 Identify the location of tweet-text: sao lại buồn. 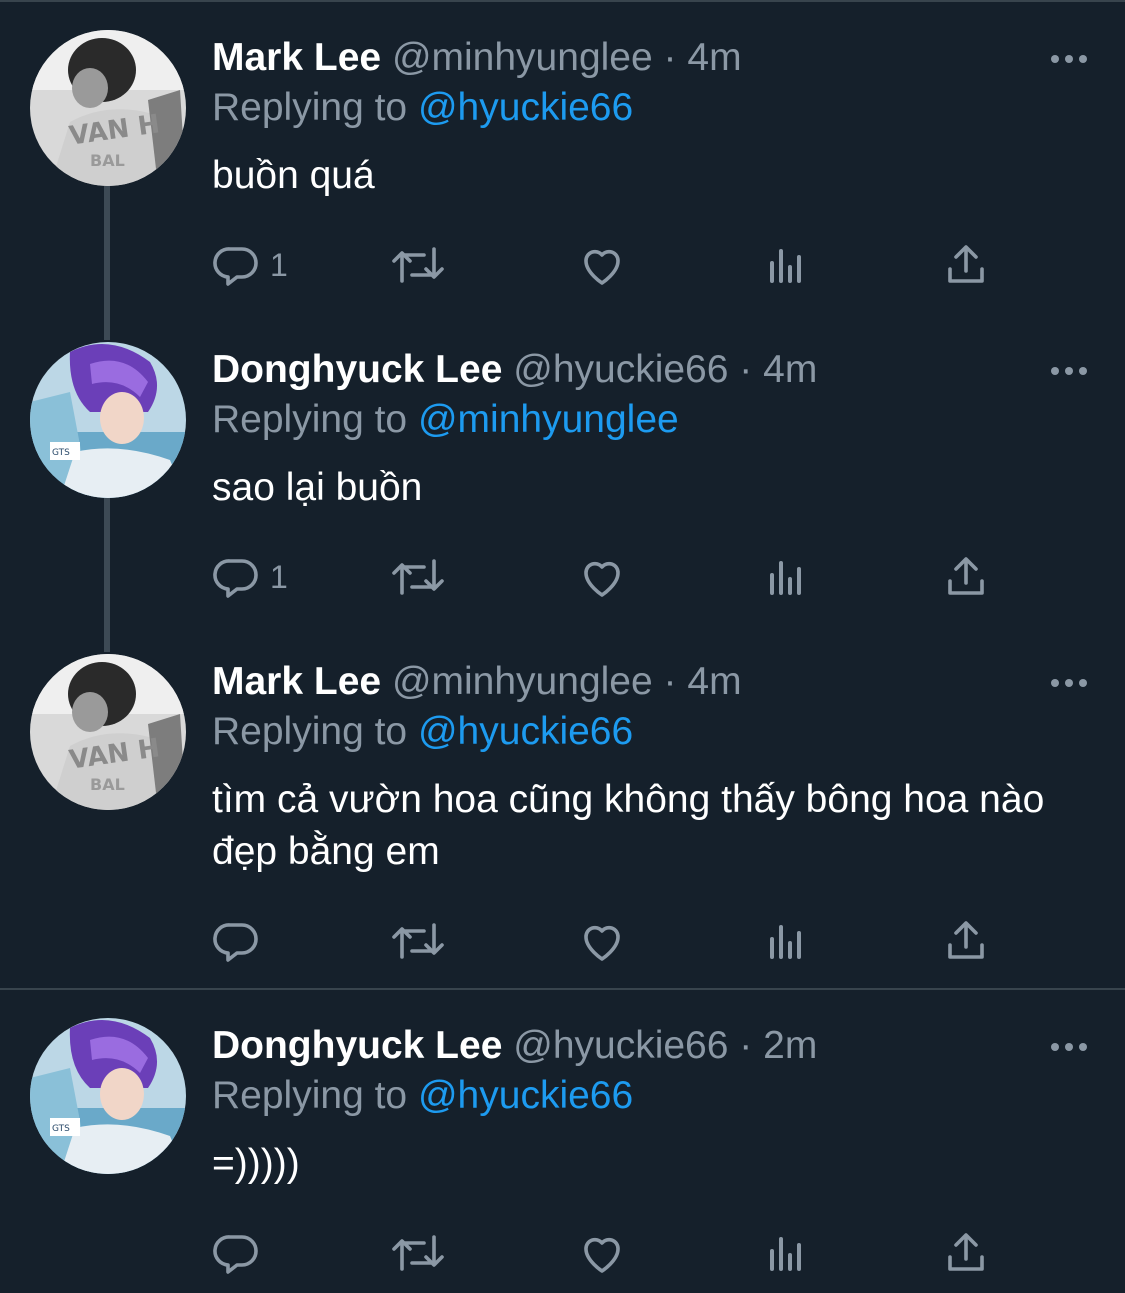
(317, 487).